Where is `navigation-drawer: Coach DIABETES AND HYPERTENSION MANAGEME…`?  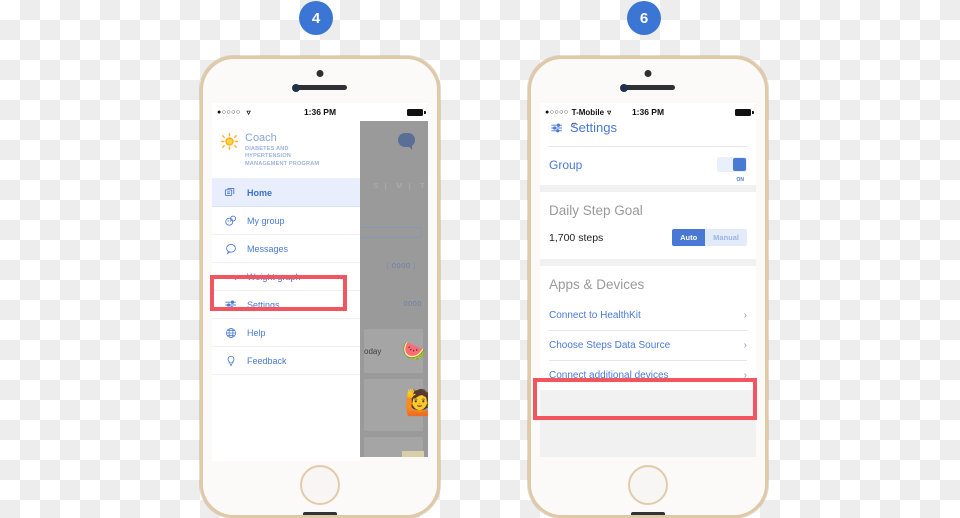
navigation-drawer: Coach DIABETES AND HYPERTENSION MANAGEME… is located at coordinates (286, 291).